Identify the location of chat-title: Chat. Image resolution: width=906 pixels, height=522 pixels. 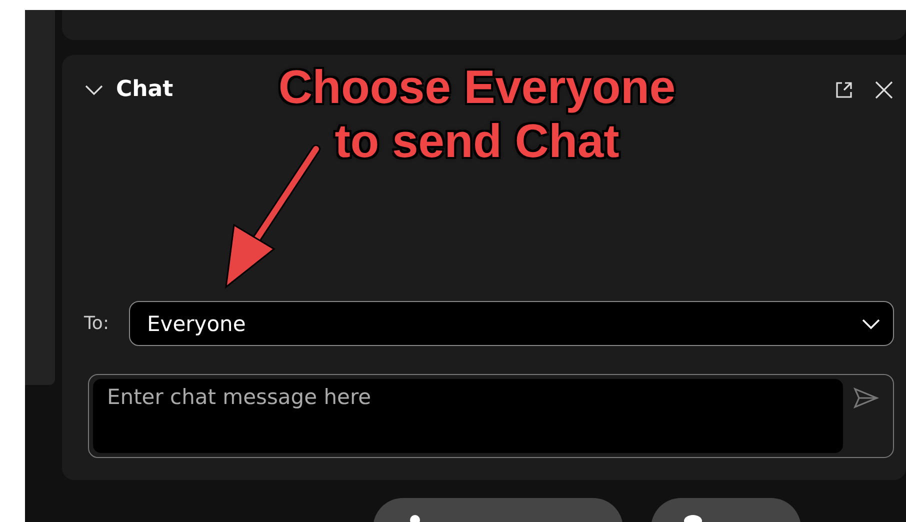
(145, 89).